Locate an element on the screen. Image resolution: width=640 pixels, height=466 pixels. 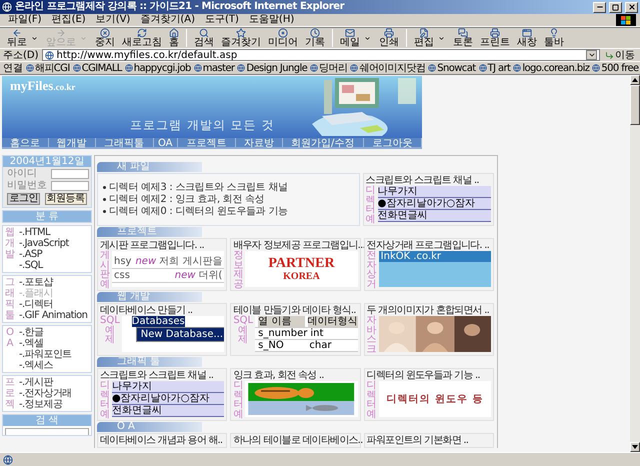
toolbar-button: 툴바 is located at coordinates (554, 38).